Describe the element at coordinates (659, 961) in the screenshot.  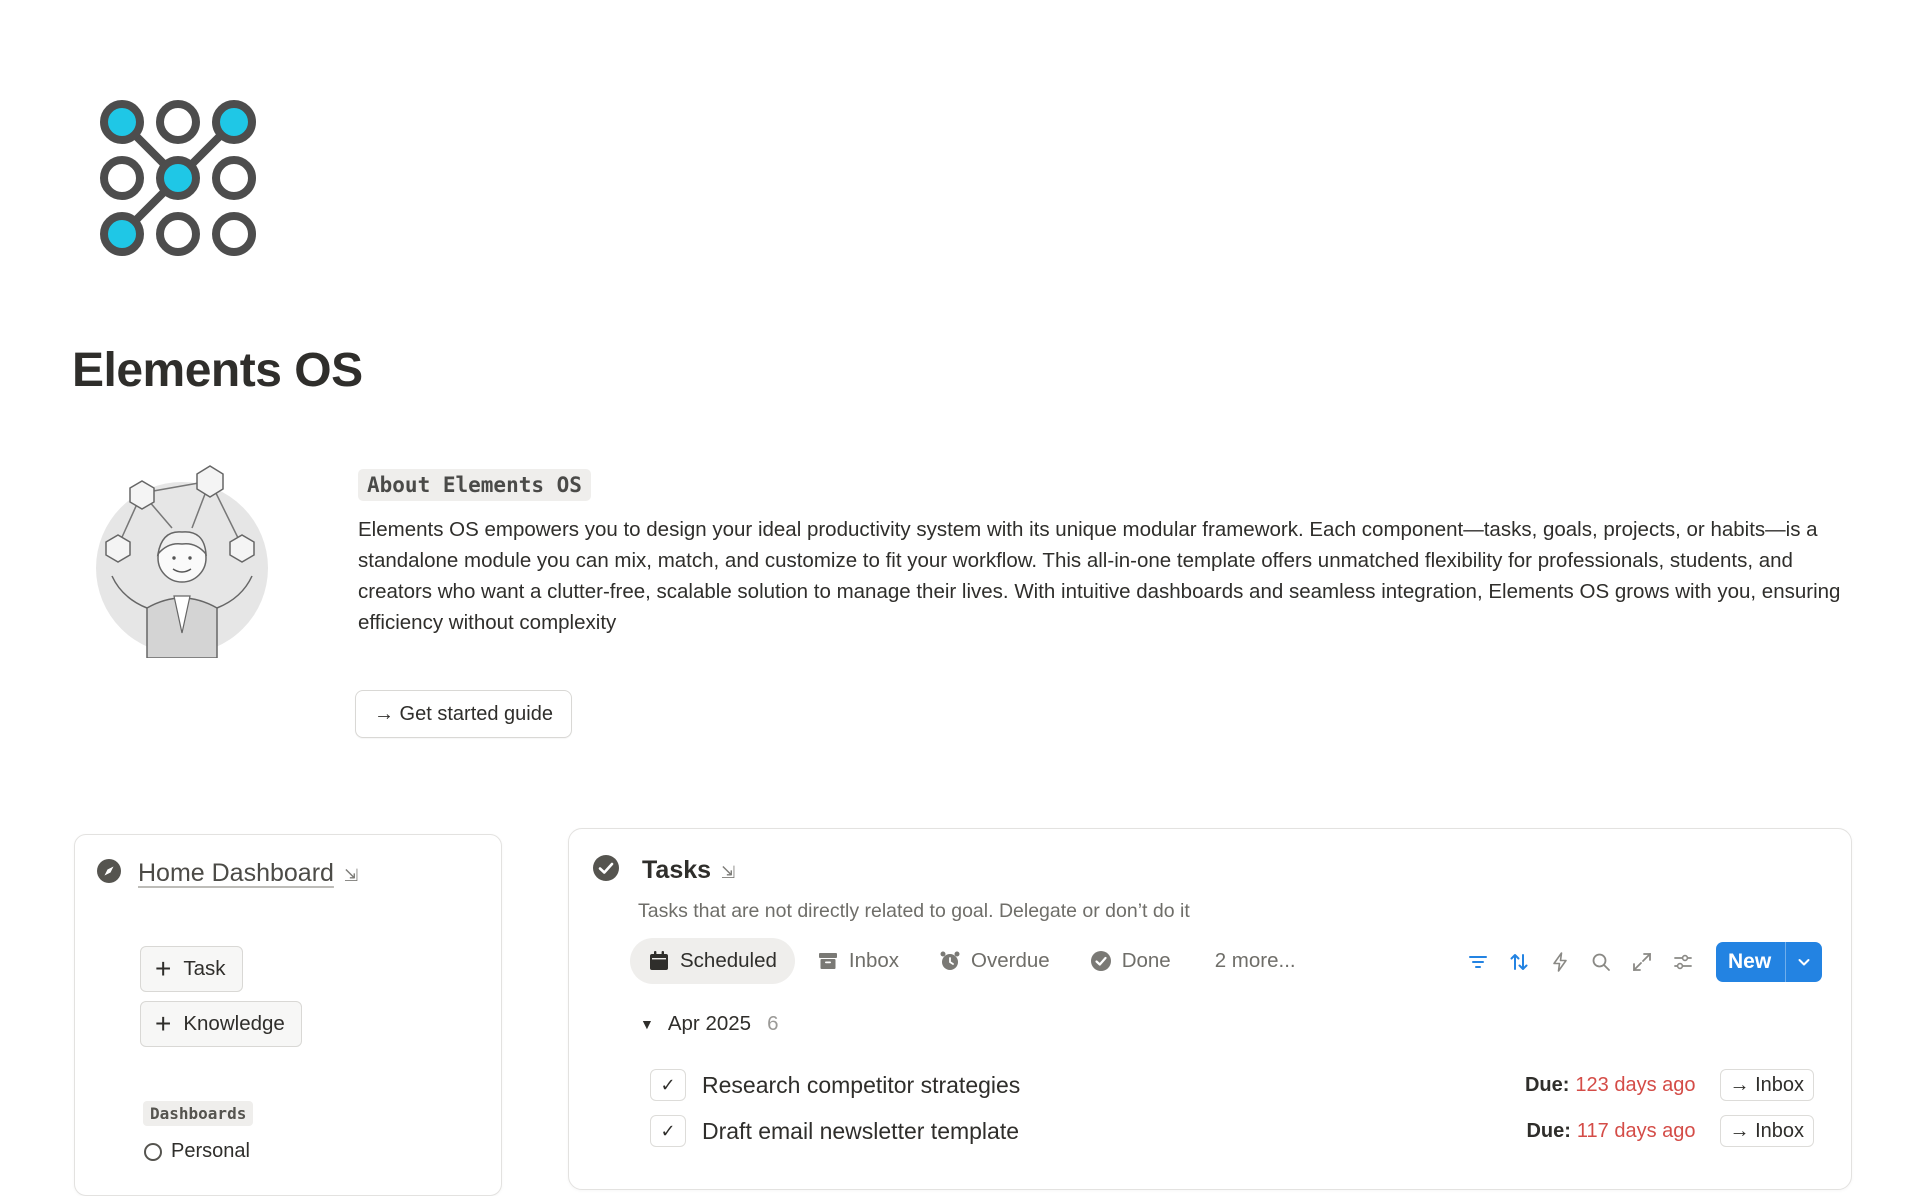
I see `calendar-icon` at that location.